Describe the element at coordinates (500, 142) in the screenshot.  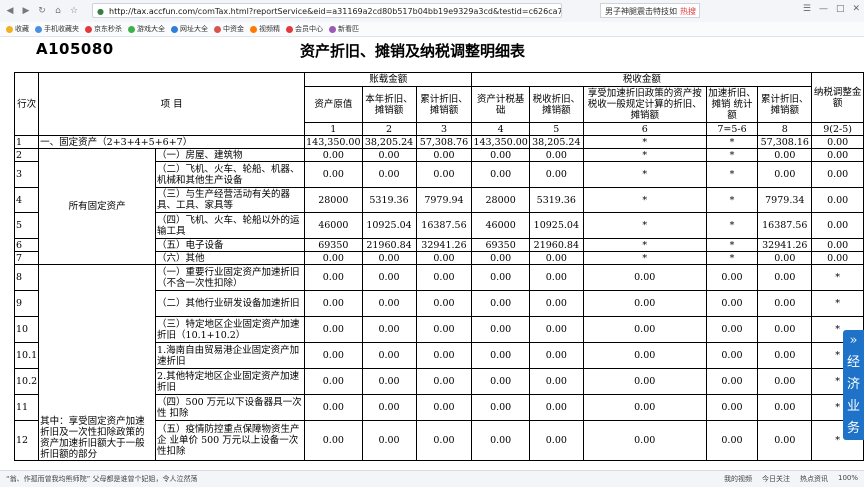
I see `value-cell: 143,350.00` at that location.